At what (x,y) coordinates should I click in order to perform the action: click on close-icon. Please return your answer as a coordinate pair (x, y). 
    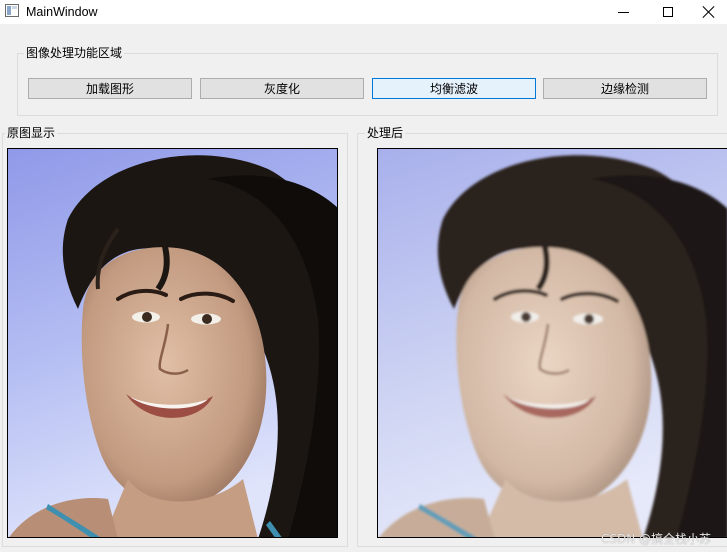
    Looking at the image, I should click on (709, 12).